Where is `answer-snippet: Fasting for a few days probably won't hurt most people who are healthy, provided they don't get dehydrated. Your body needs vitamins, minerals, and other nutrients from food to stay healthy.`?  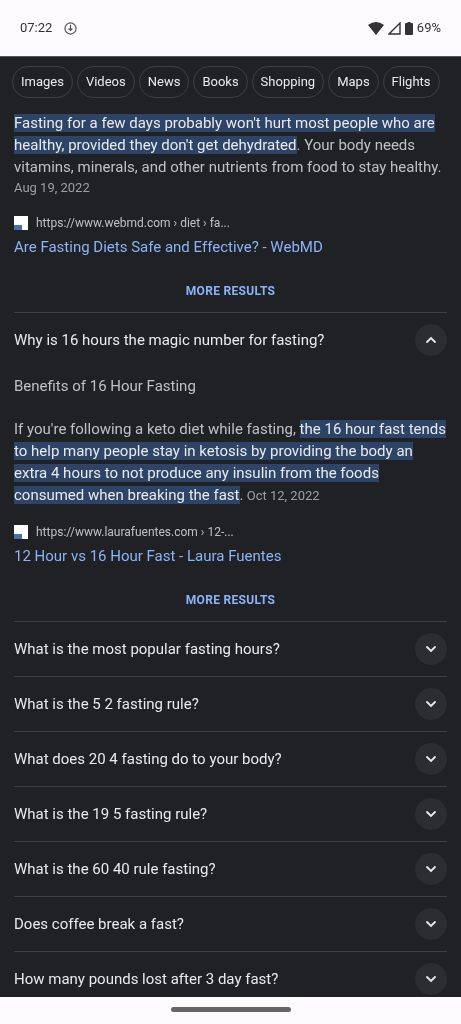 answer-snippet: Fasting for a few days probably won't hurt most people who are healthy, provided they don't get dehydrated. Your body needs vitamins, minerals, and other nutrients from food to stay healthy. is located at coordinates (228, 145).